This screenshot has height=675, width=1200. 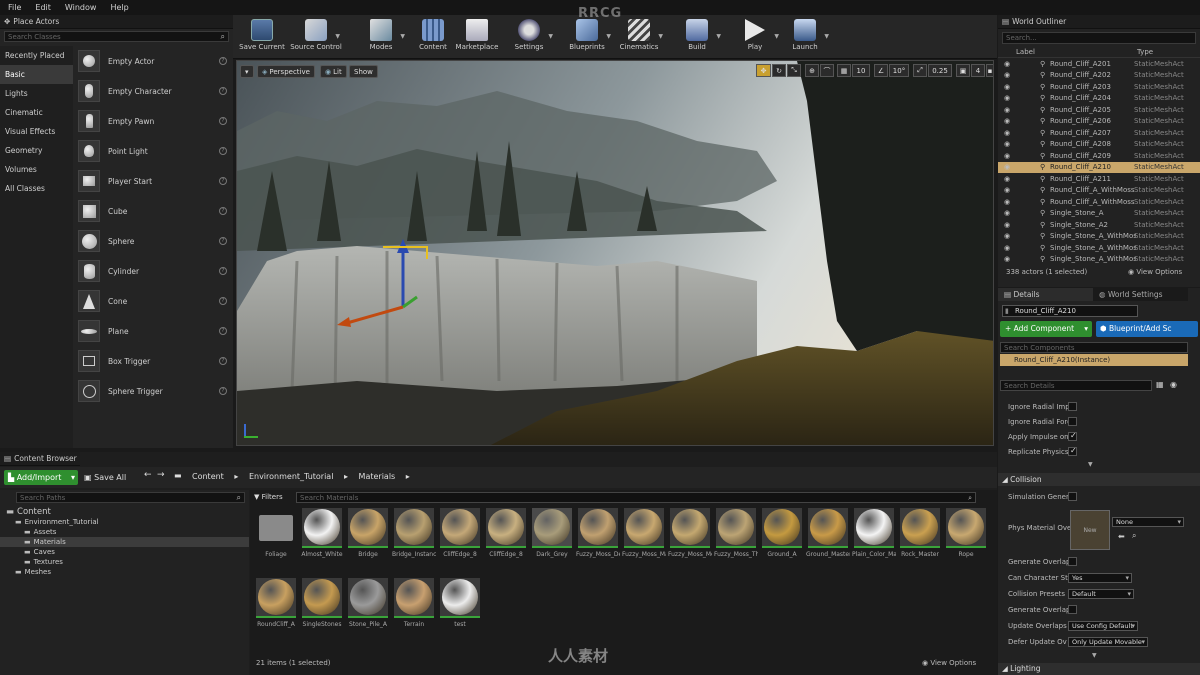 What do you see at coordinates (36, 169) in the screenshot?
I see `category-volumes: Volumes` at bounding box center [36, 169].